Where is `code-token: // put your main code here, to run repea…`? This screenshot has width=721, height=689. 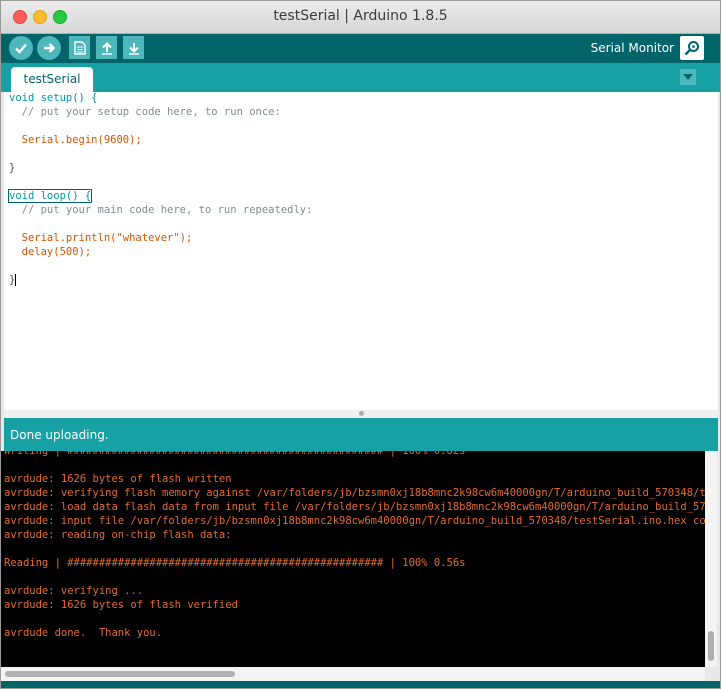 code-token: // put your main code here, to run repea… is located at coordinates (161, 210).